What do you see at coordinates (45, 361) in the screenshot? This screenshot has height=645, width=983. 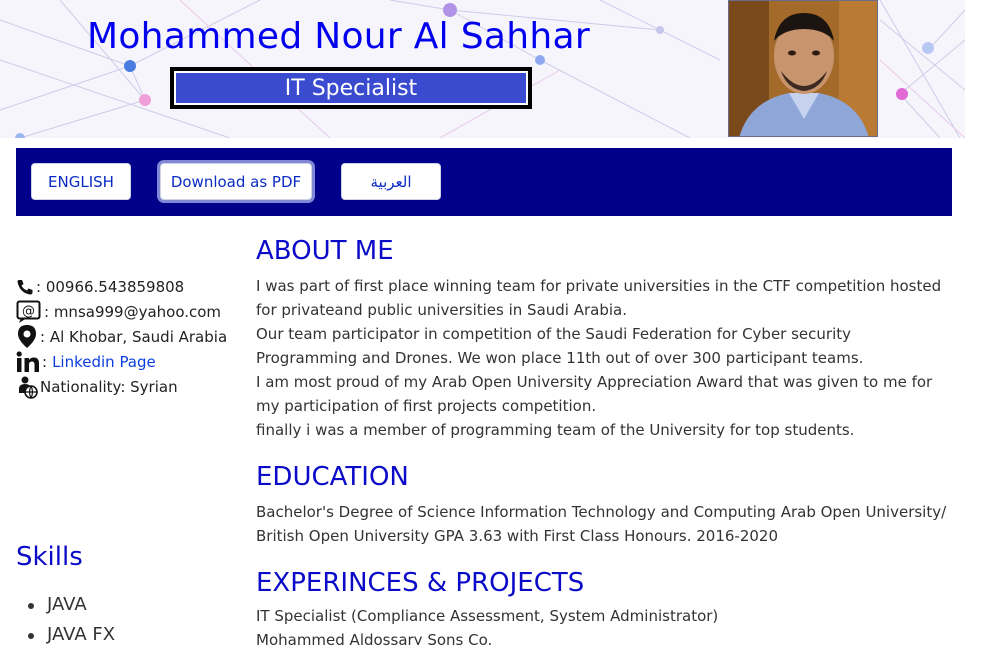 I see `linkedin-prefix: :` at bounding box center [45, 361].